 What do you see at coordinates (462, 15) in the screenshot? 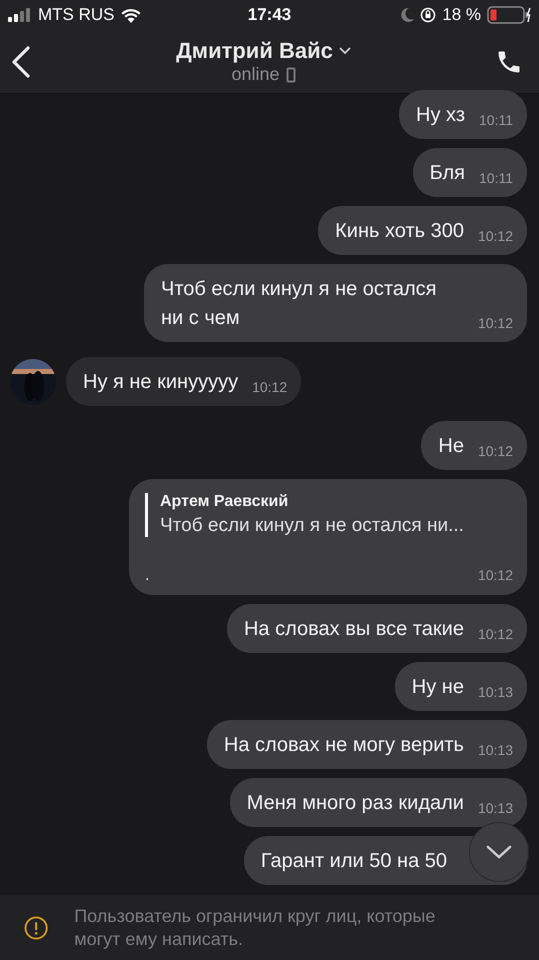
I see `battery-percent: 18 %` at bounding box center [462, 15].